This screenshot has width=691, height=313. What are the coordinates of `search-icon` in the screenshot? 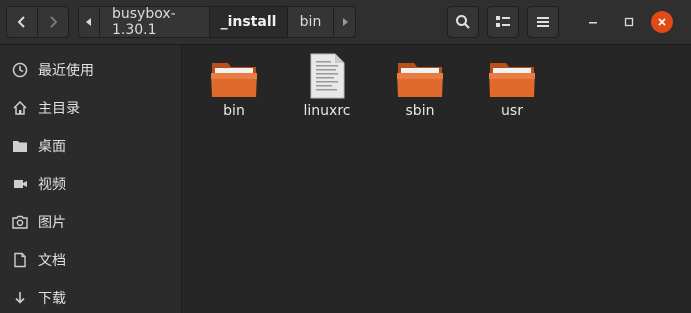 It's located at (463, 22).